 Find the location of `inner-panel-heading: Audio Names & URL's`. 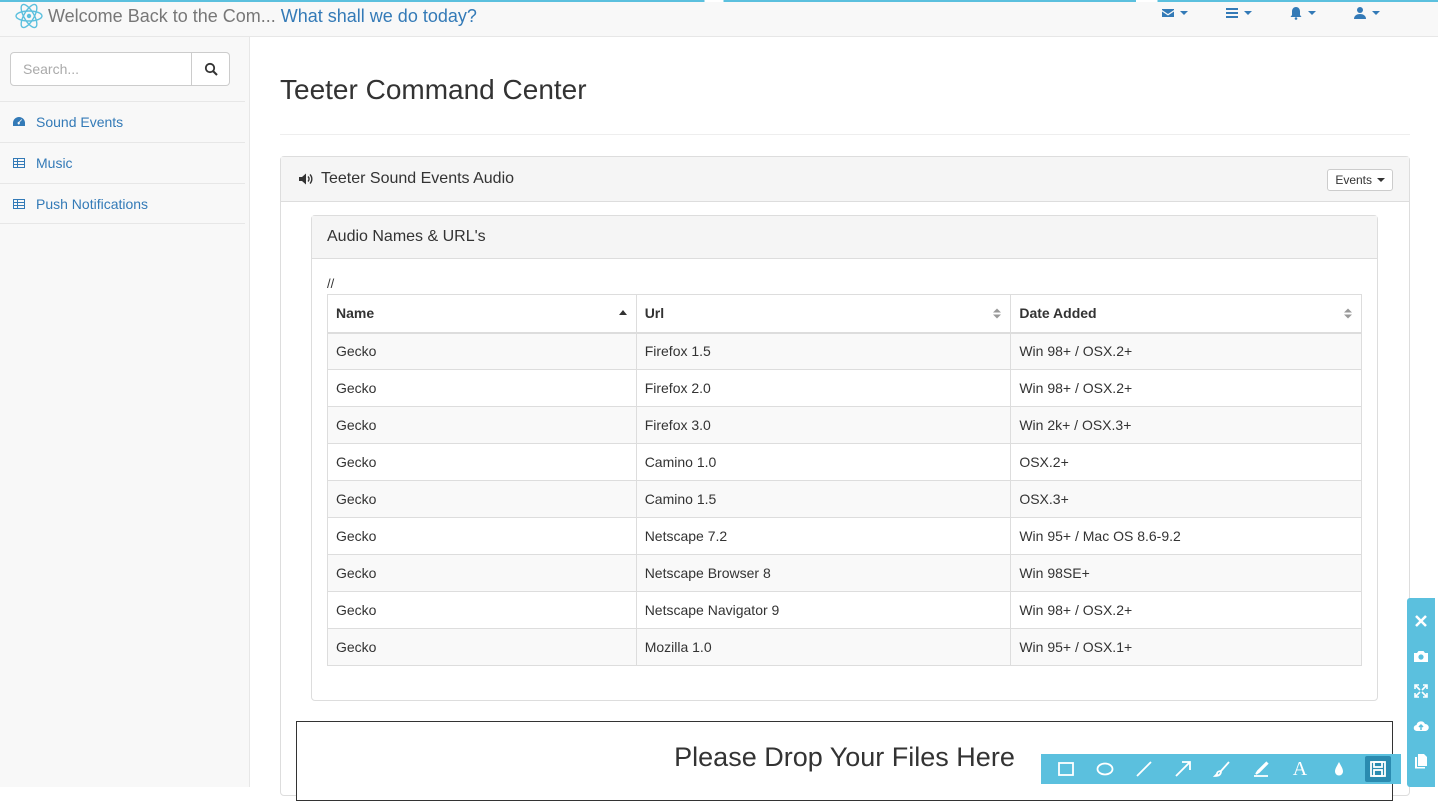

inner-panel-heading: Audio Names & URL's is located at coordinates (844, 237).